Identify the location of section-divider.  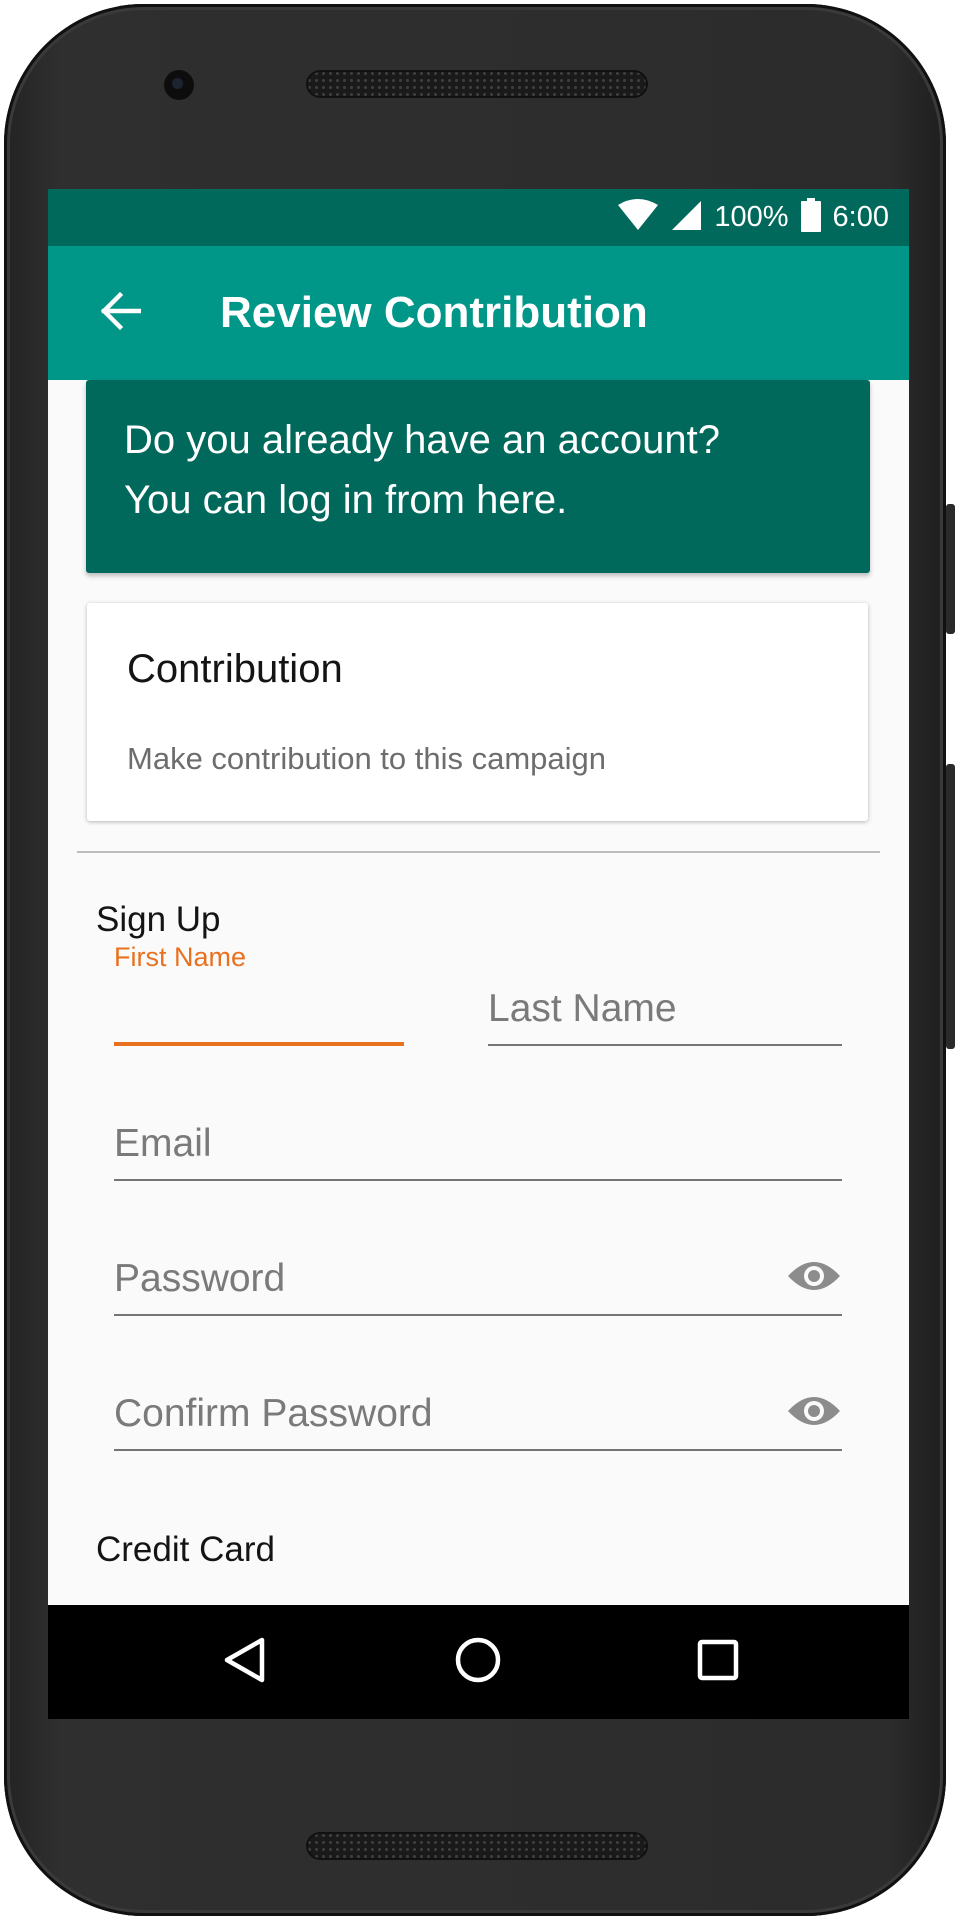
(478, 852).